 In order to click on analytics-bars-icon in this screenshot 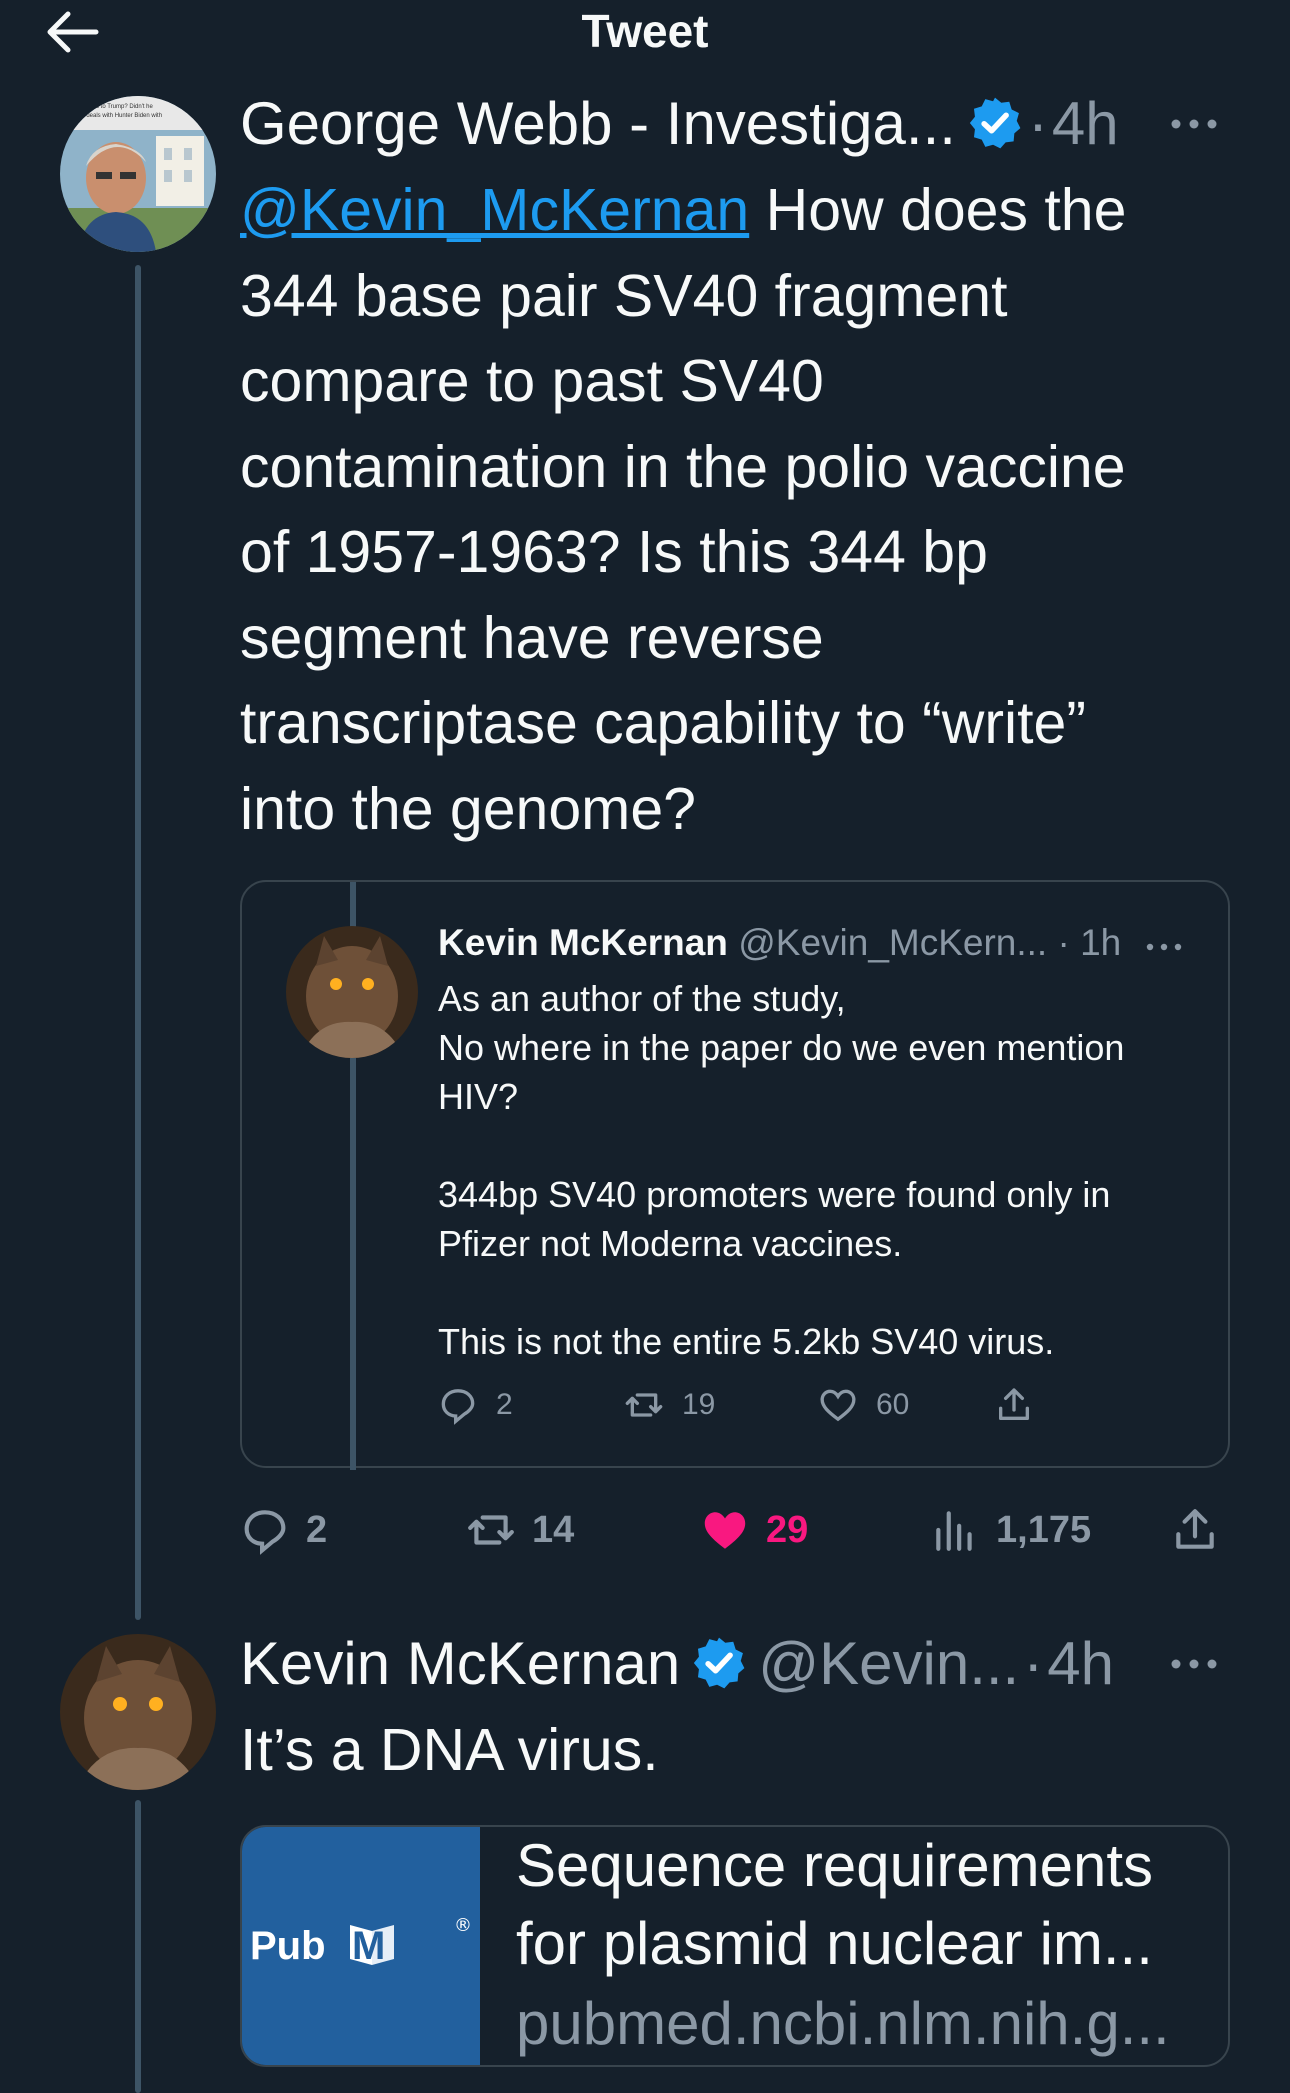, I will do `click(954, 1531)`.